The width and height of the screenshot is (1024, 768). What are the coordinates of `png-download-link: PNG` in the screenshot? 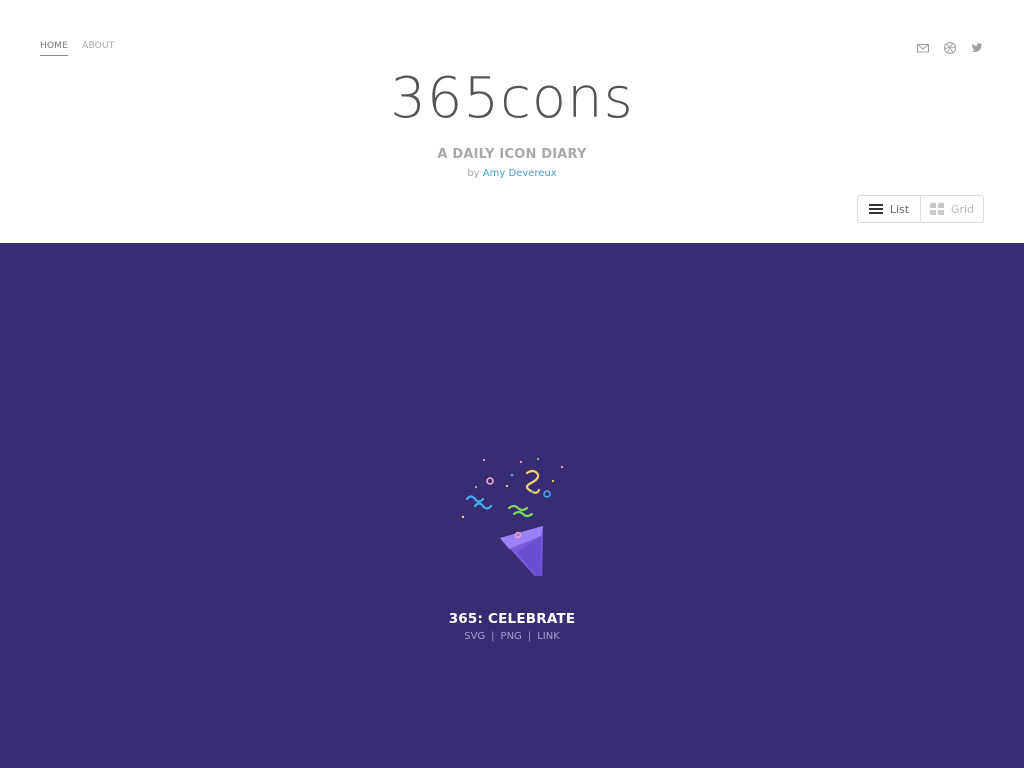 It's located at (511, 636).